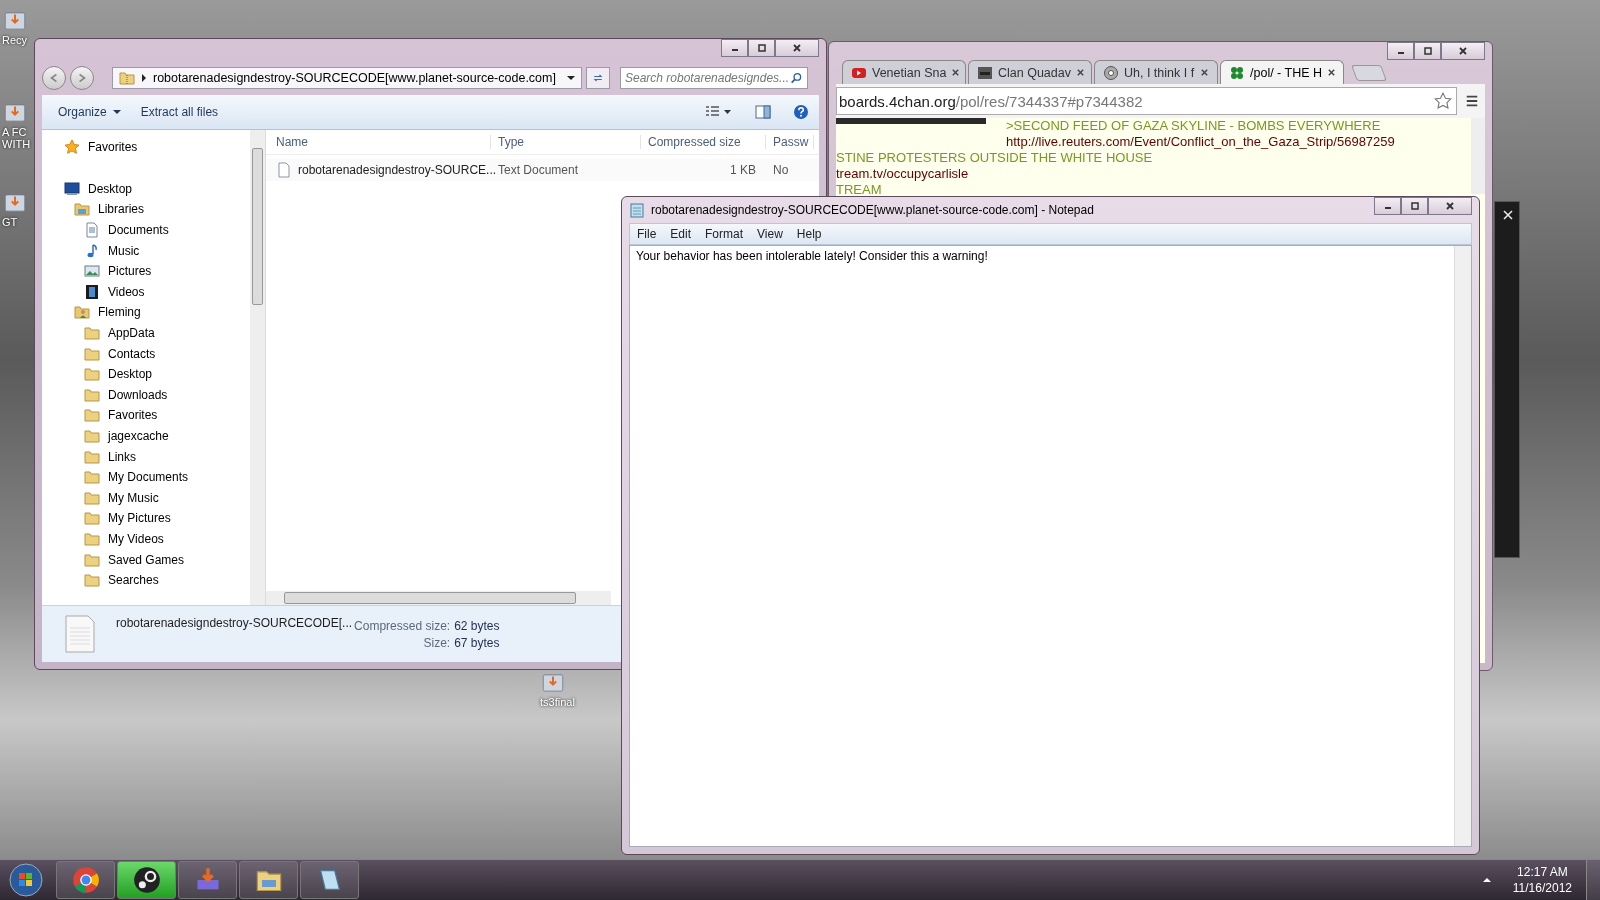  Describe the element at coordinates (131, 333) in the screenshot. I see `sidebar-item: AppData` at that location.